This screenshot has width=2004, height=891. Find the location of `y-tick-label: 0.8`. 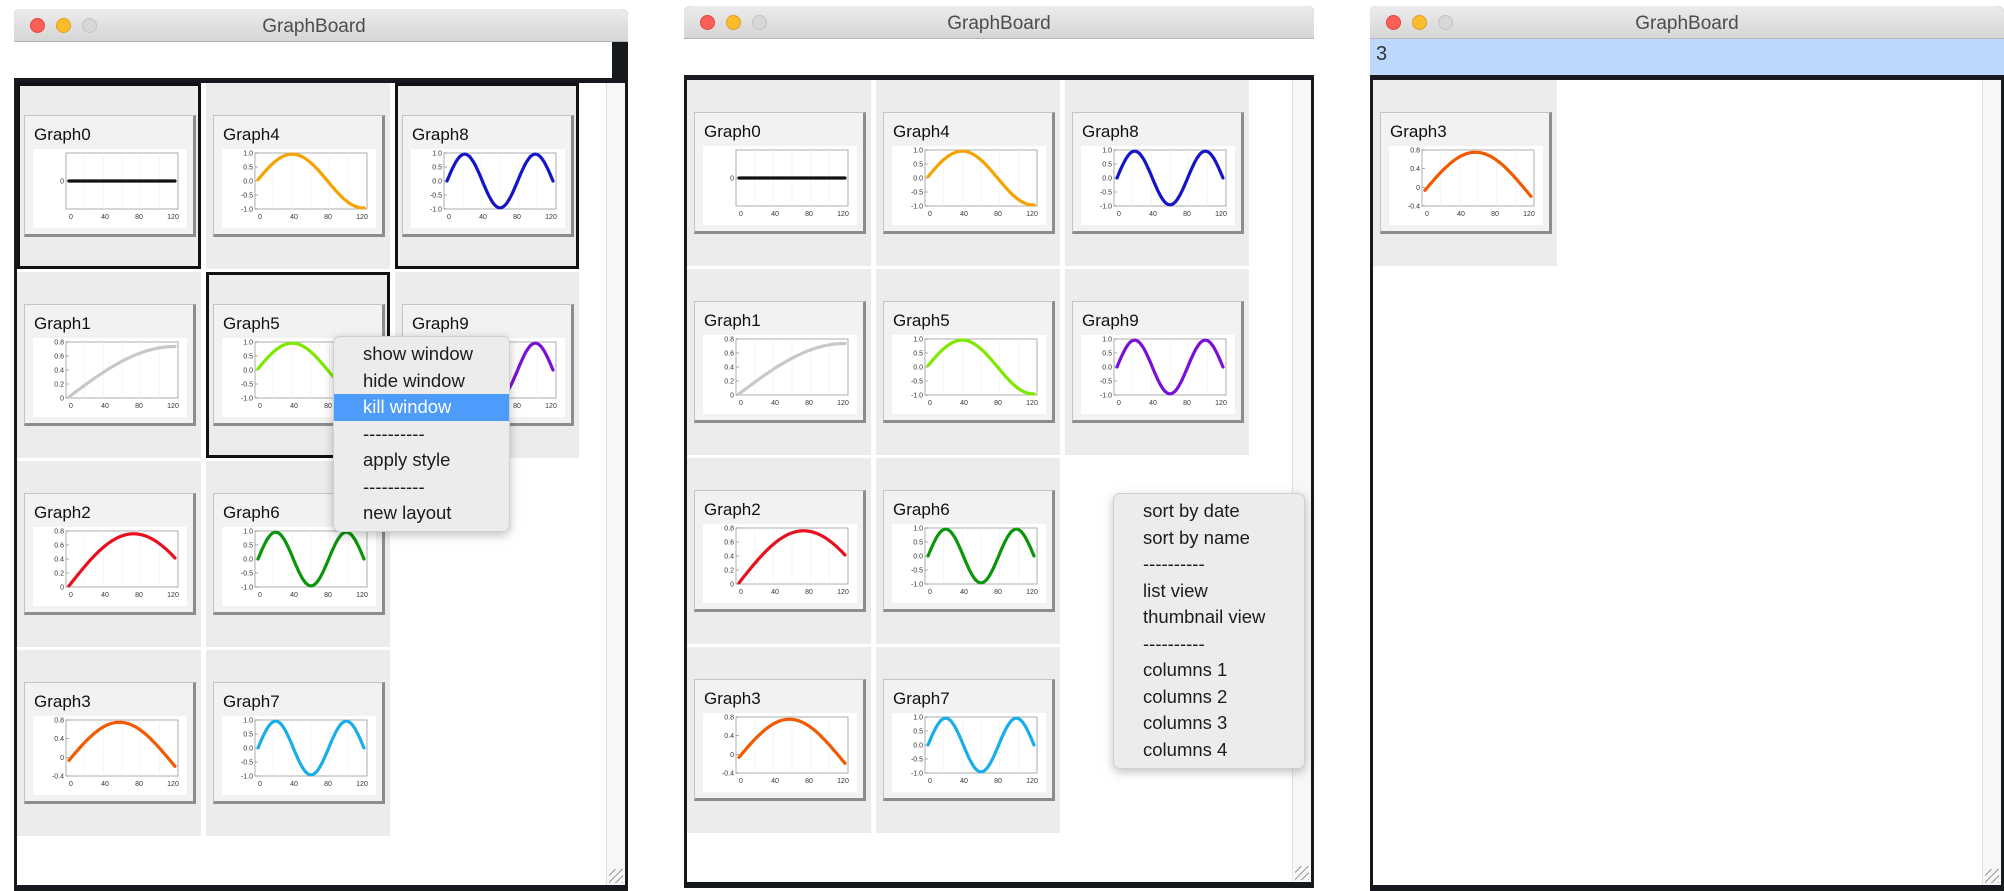

y-tick-label: 0.8 is located at coordinates (59, 343).